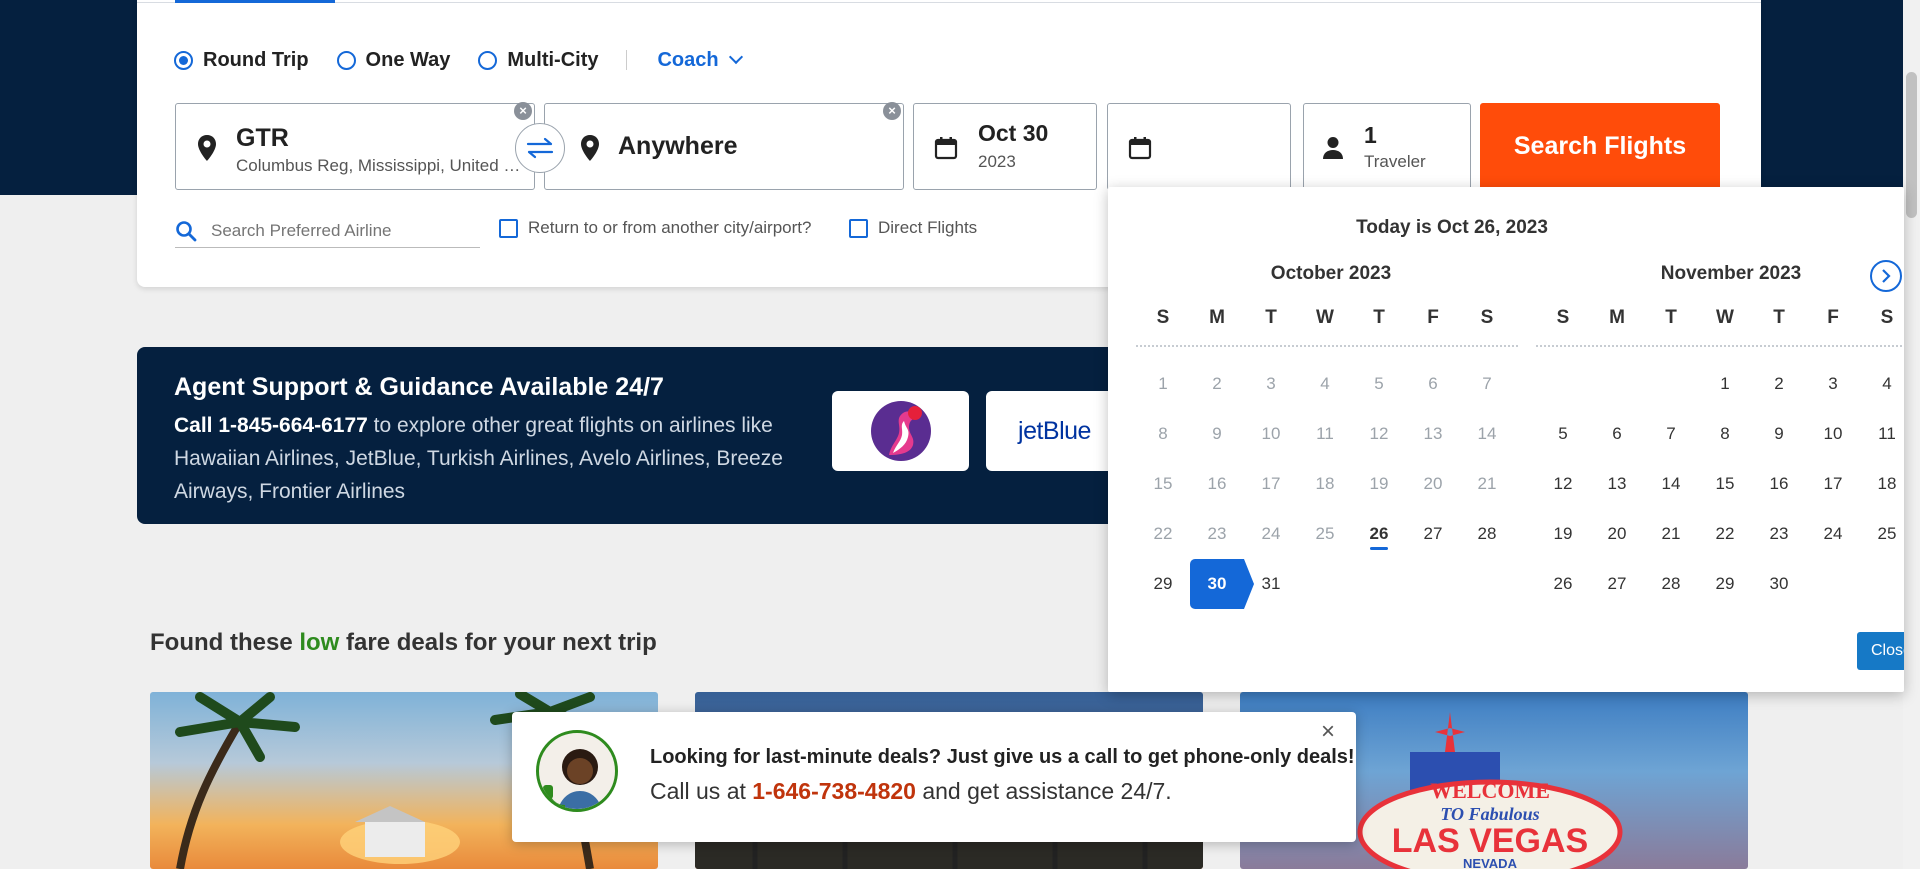 Image resolution: width=1920 pixels, height=869 pixels. Describe the element at coordinates (1911, 434) in the screenshot. I see `page-scrollbar` at that location.